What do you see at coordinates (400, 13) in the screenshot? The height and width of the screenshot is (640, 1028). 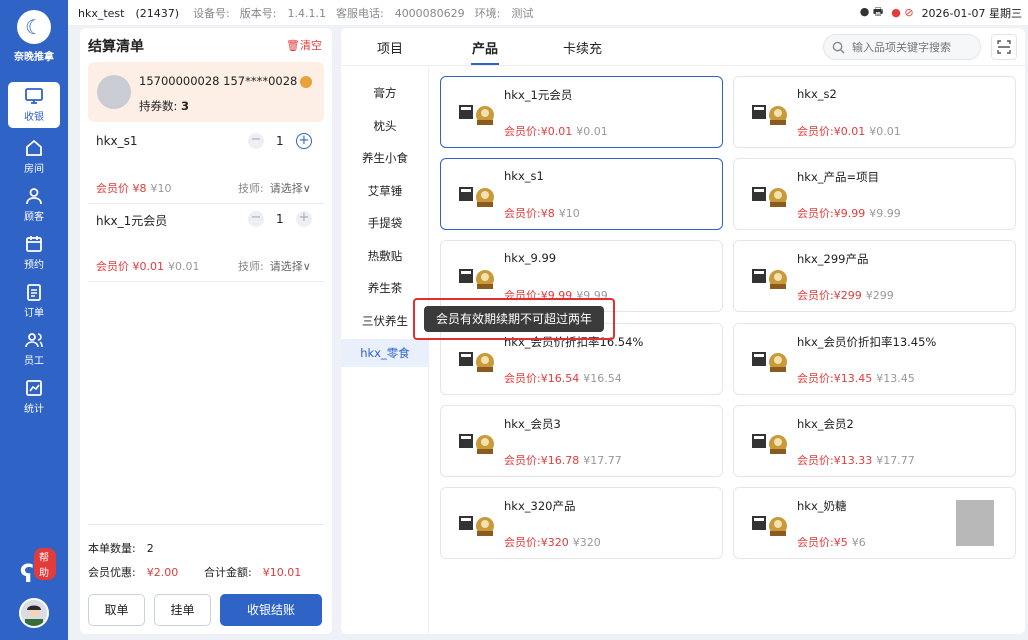 I see `service-phone: 客服电话: 4000080629` at bounding box center [400, 13].